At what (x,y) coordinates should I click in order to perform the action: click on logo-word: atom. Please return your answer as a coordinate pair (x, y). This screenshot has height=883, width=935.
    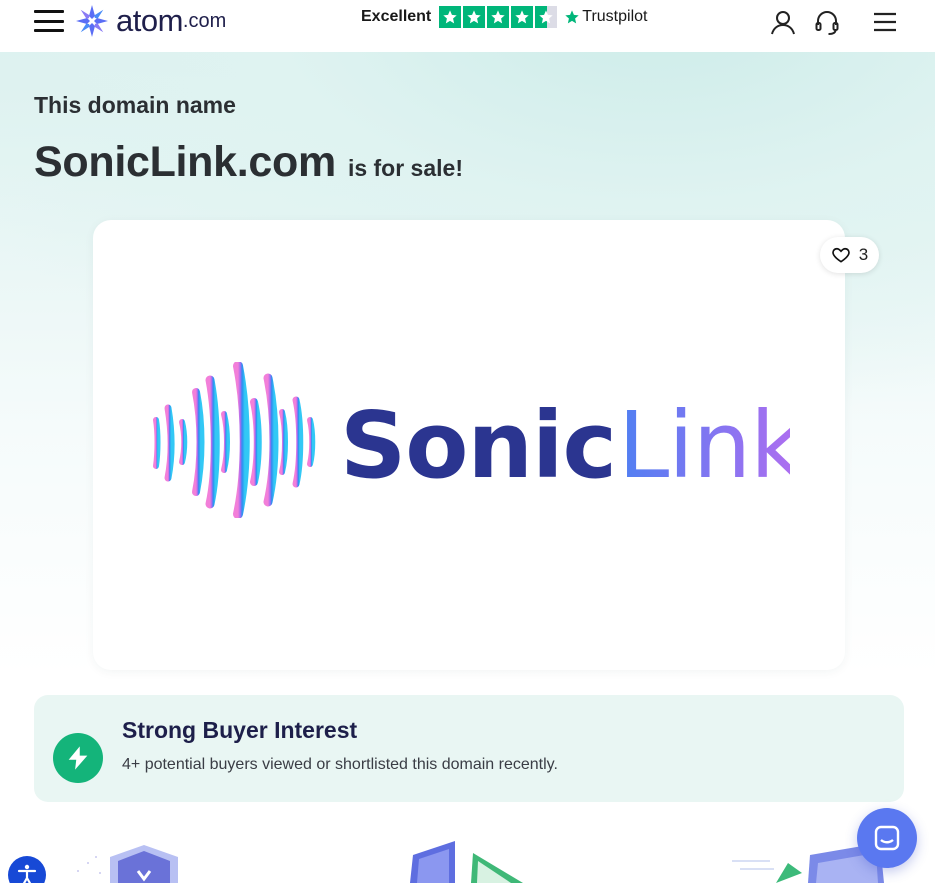
    Looking at the image, I should click on (149, 20).